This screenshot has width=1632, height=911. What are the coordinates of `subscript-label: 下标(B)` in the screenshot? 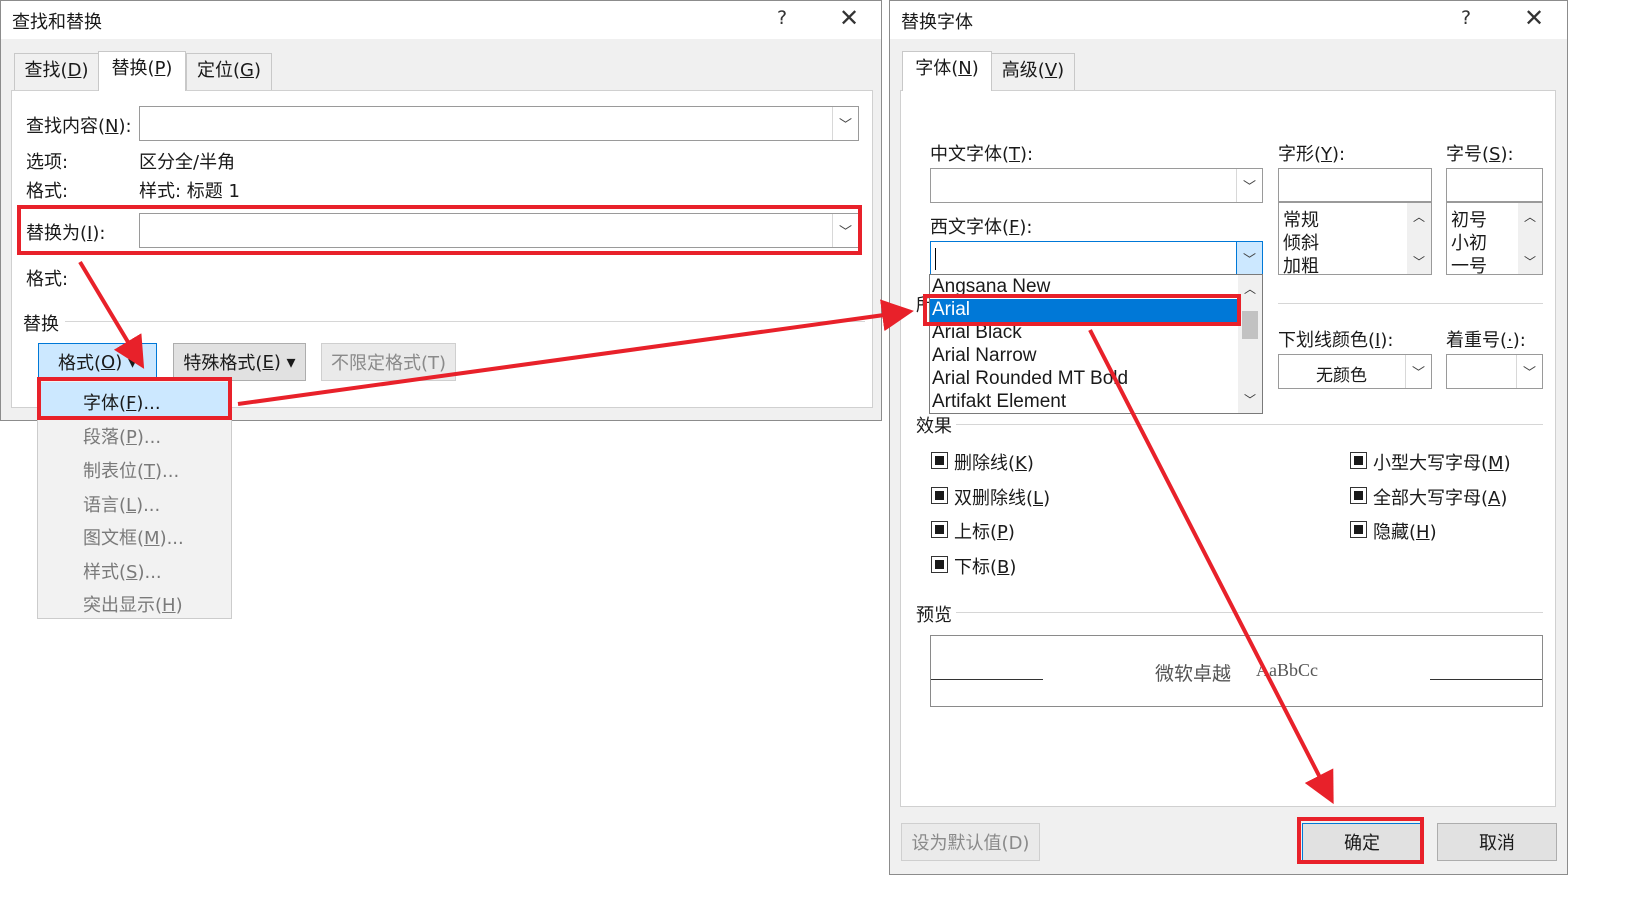 It's located at (985, 567).